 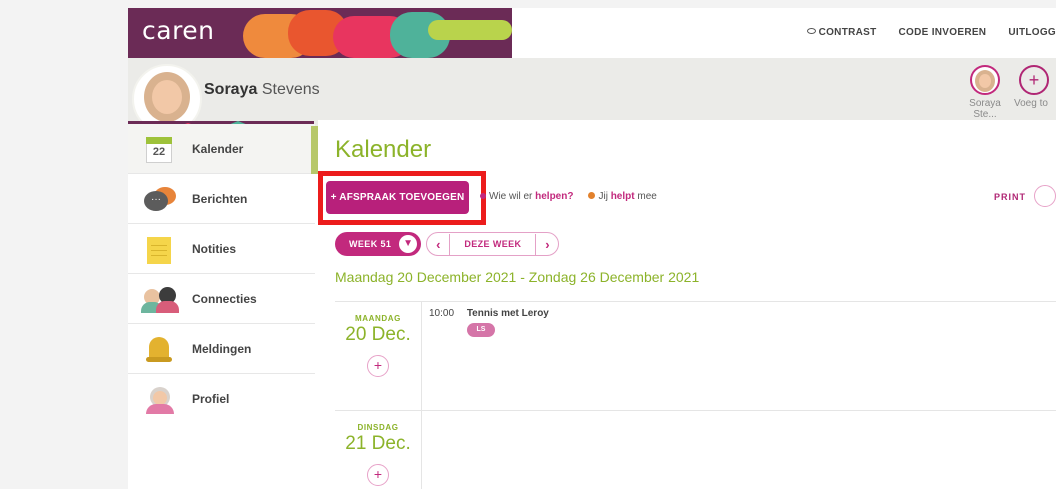 I want to click on sidebar-item-meldingen: Meldingen, so click(x=221, y=349).